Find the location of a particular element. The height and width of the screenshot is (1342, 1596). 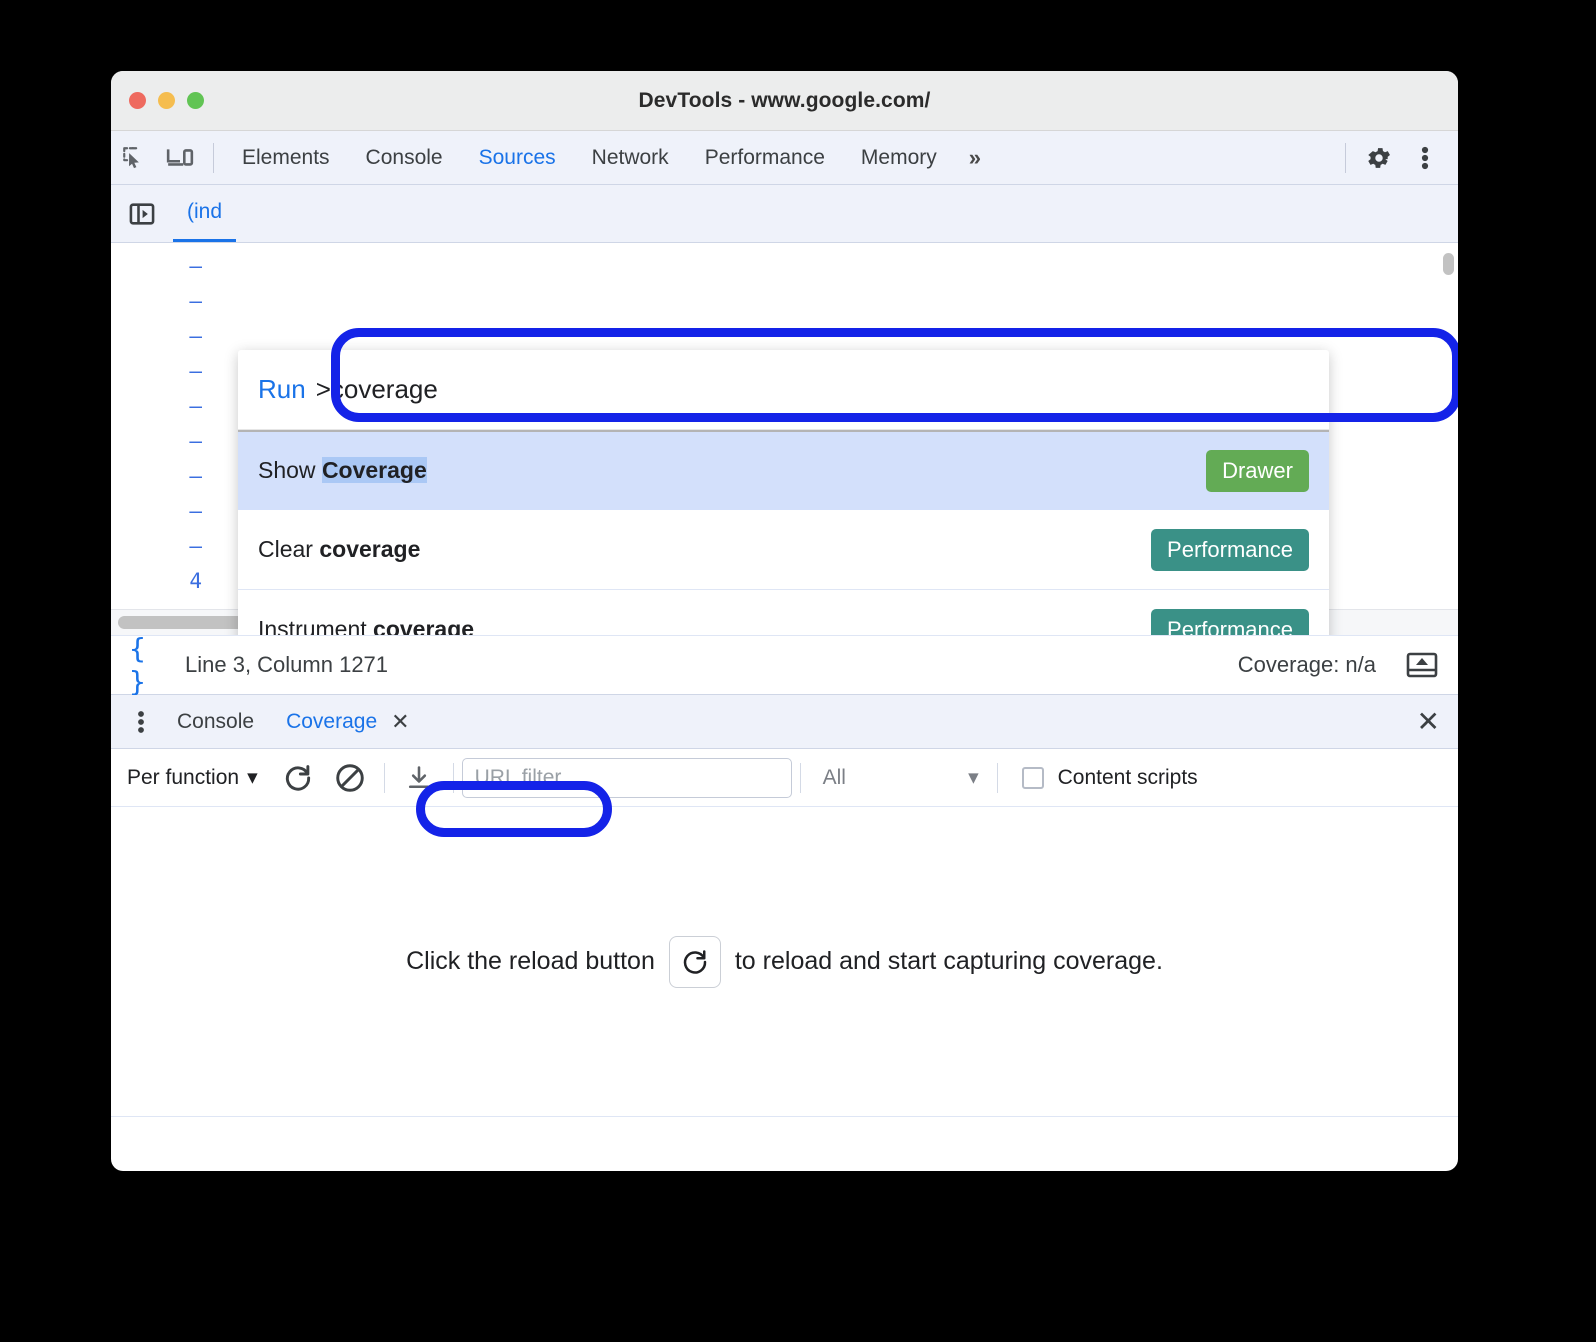

show-navigator-icon is located at coordinates (142, 213).